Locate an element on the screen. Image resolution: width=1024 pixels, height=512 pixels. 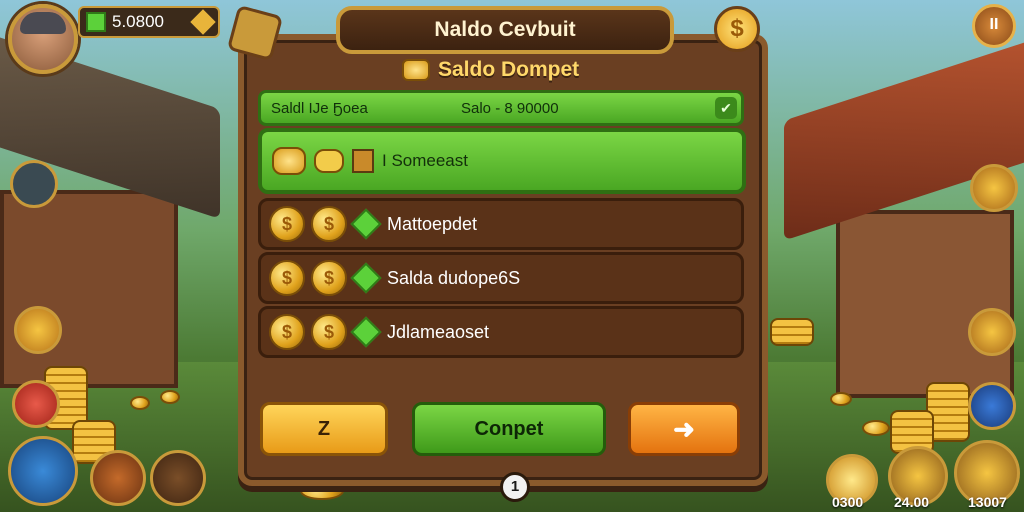
z-button: Z is located at coordinates (324, 429).